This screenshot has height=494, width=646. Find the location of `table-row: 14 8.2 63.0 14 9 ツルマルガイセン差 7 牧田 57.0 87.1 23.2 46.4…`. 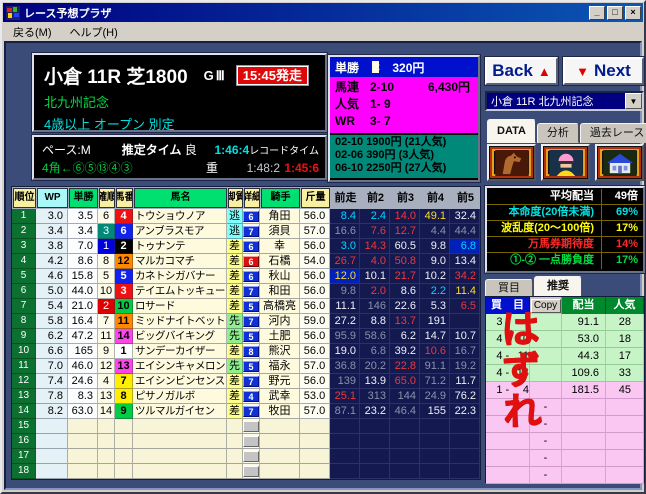

table-row: 14 8.2 63.0 14 9 ツルマルガイセン差 7 牧田 57.0 87.1 23.2 46.4… is located at coordinates (246, 411).